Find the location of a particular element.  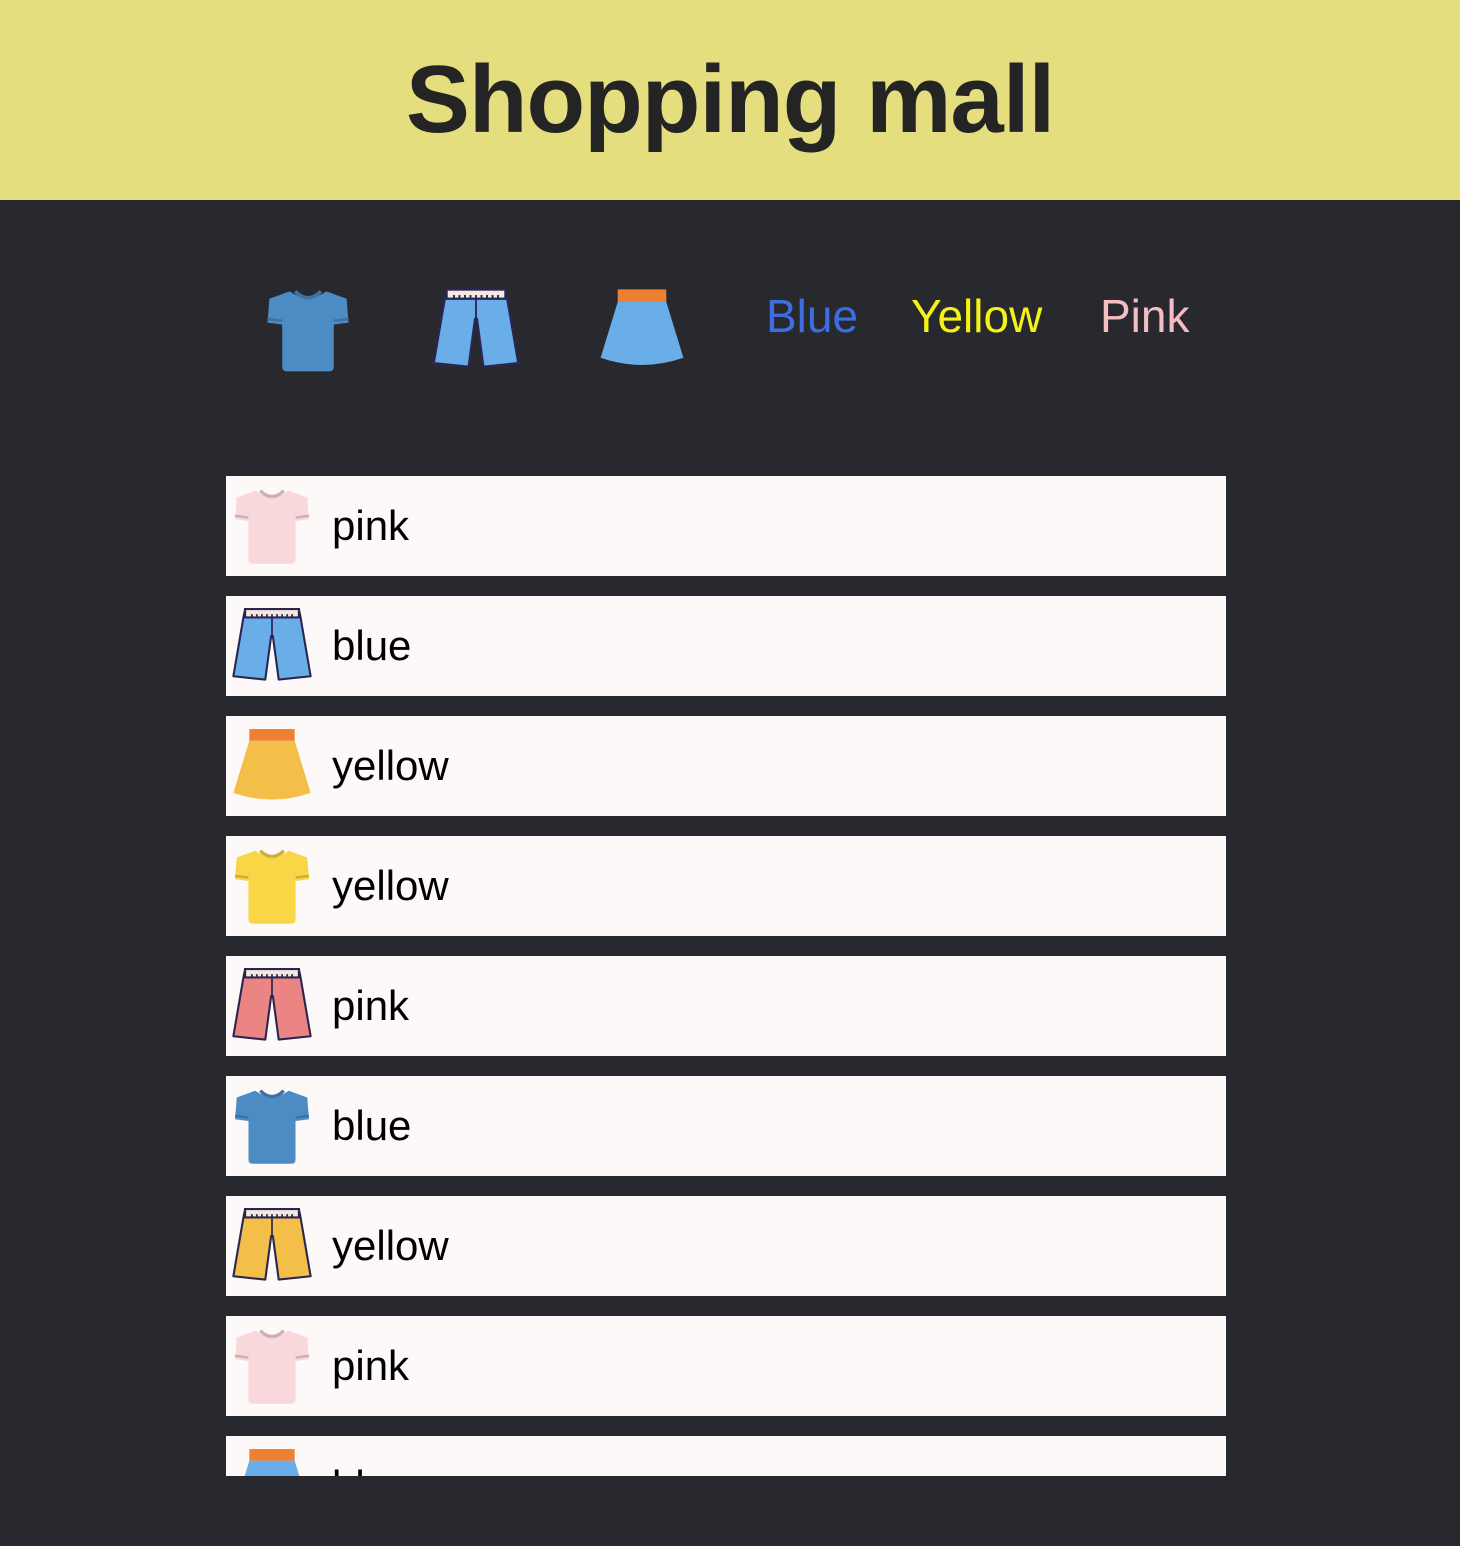

filter-bar: Blue Yellow Pink is located at coordinates (730, 330).